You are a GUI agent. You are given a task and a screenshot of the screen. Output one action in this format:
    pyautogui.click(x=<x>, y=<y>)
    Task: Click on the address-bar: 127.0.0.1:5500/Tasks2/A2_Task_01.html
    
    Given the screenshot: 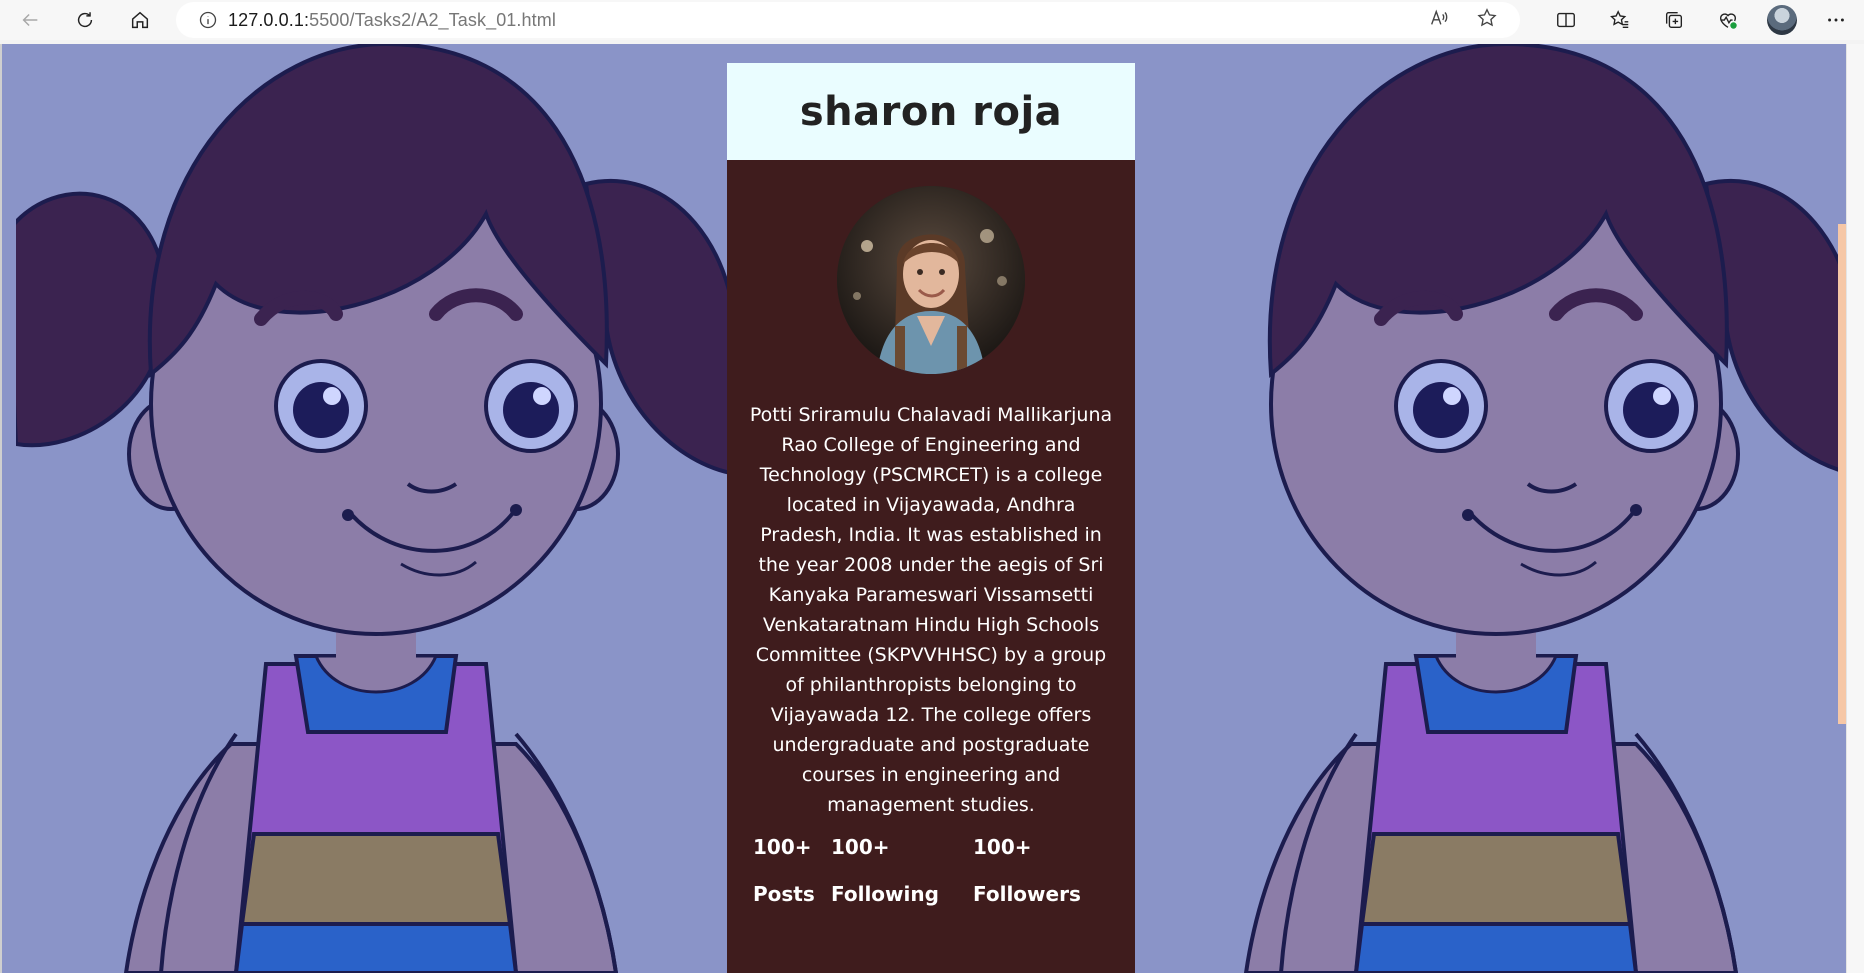 What is the action you would take?
    pyautogui.click(x=848, y=20)
    